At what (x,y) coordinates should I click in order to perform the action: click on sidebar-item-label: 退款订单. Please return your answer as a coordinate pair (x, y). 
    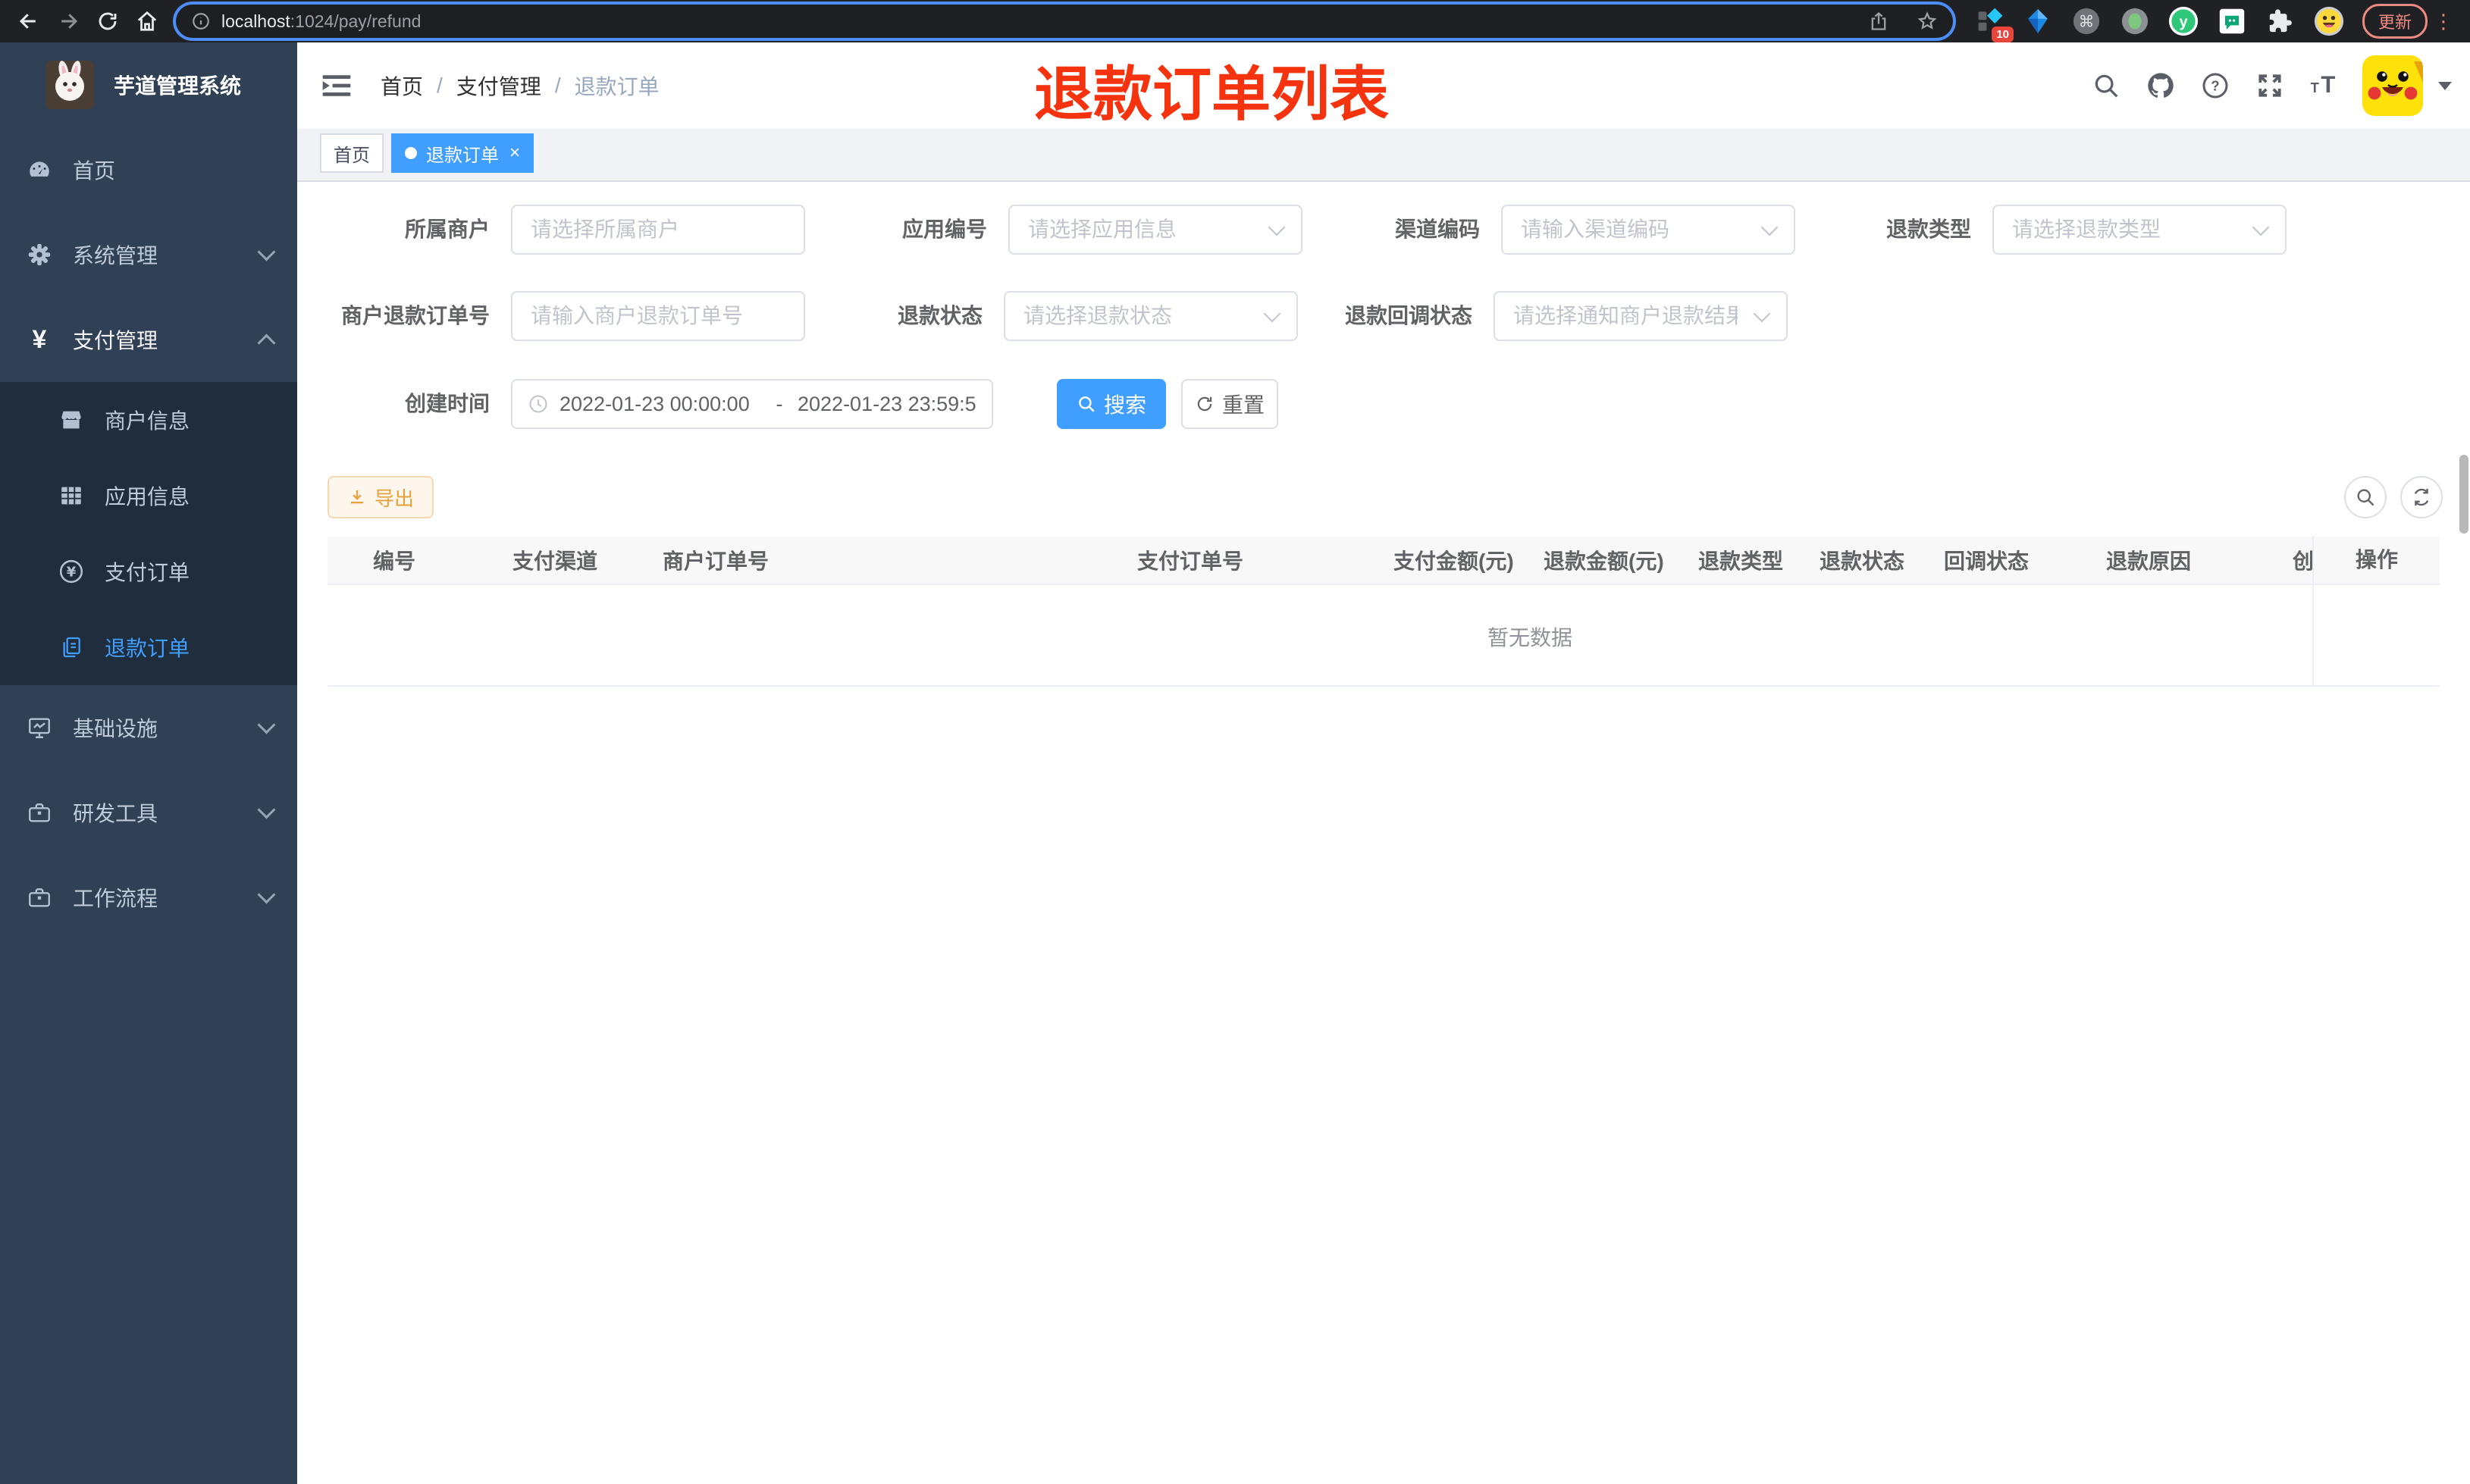
    Looking at the image, I should click on (147, 649).